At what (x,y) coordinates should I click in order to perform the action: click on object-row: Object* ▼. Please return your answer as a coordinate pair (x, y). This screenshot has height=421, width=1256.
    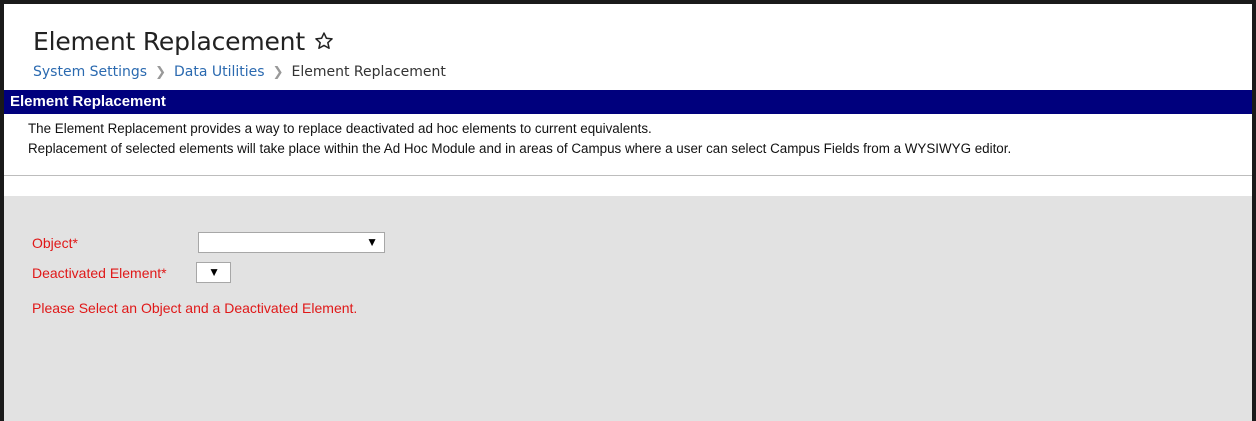
    Looking at the image, I should click on (208, 242).